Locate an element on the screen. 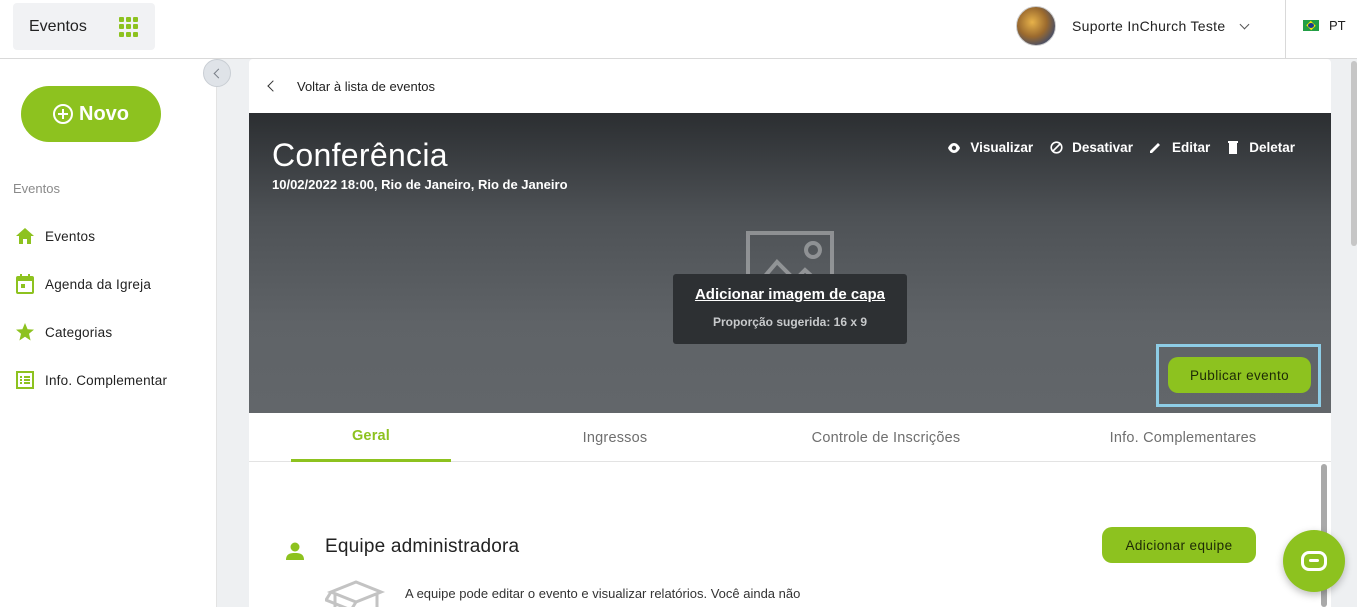  sidebar-item-agenda: Agenda da Igreja is located at coordinates (83, 284).